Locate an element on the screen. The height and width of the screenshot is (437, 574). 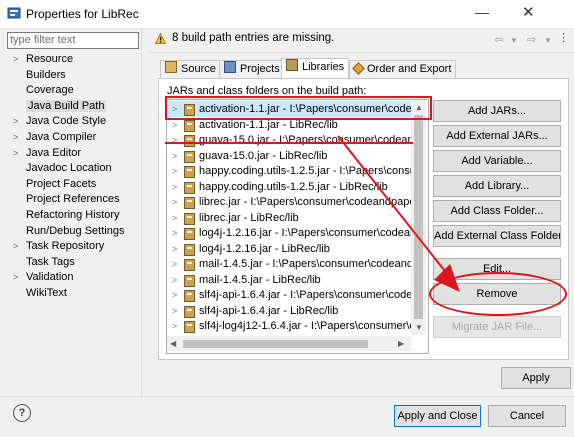
apply-and-close-button: Apply and Close is located at coordinates (437, 416).